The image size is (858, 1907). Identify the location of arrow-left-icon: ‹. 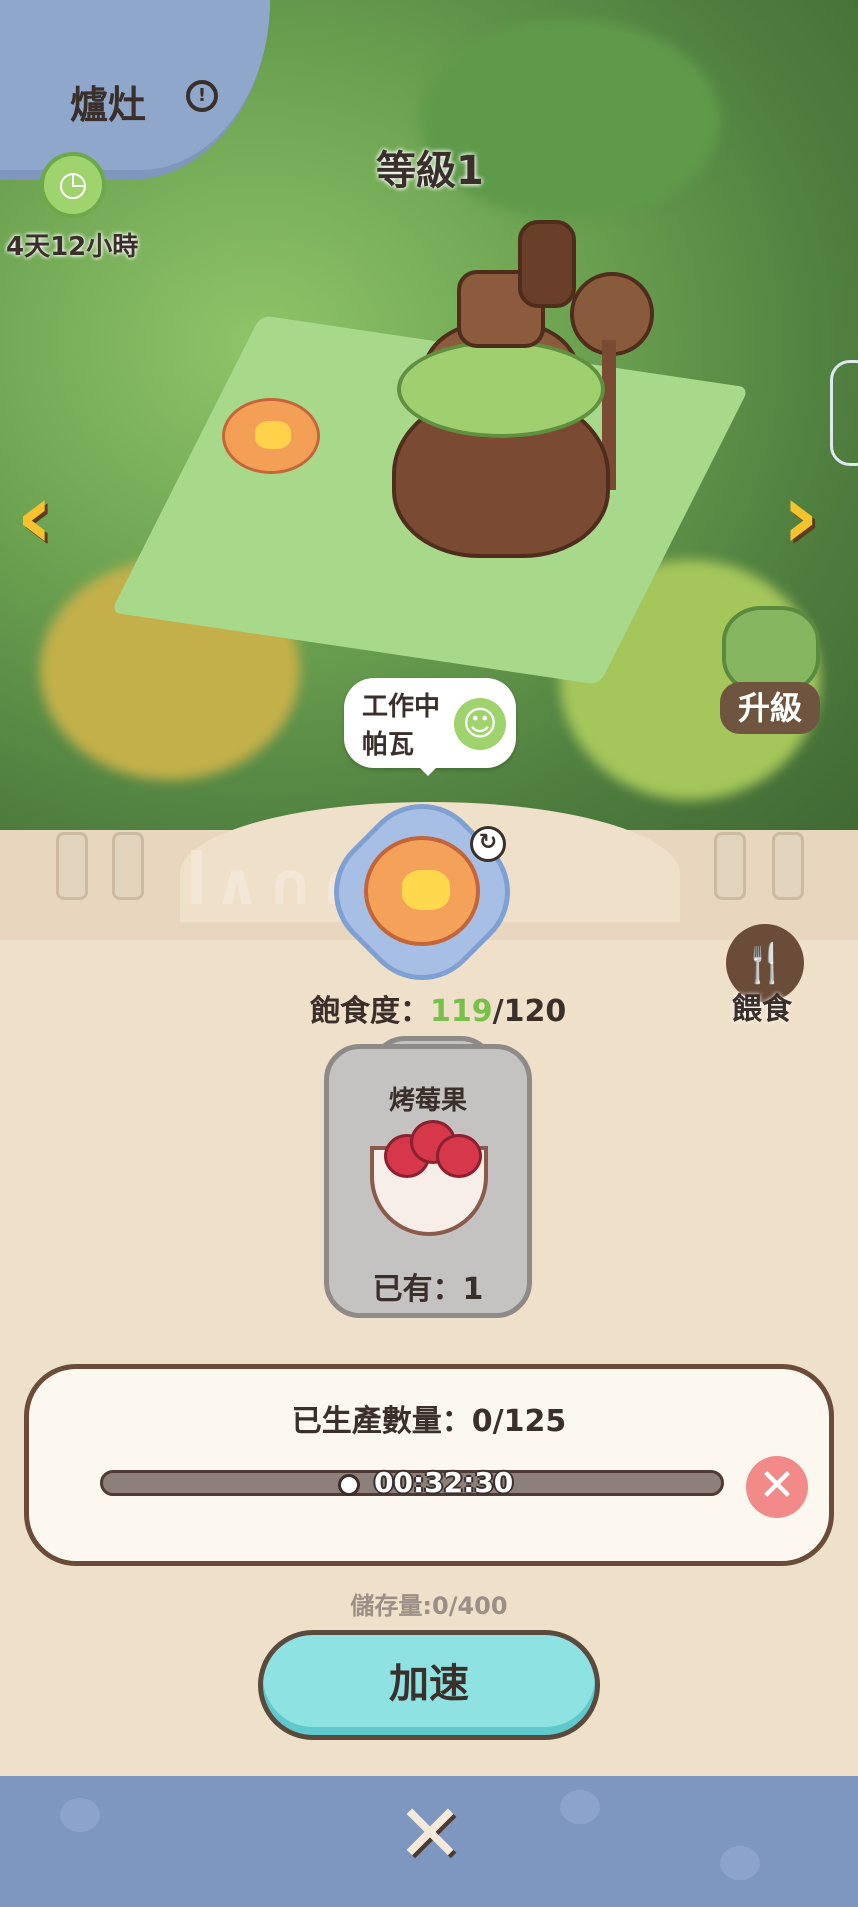
(46, 517).